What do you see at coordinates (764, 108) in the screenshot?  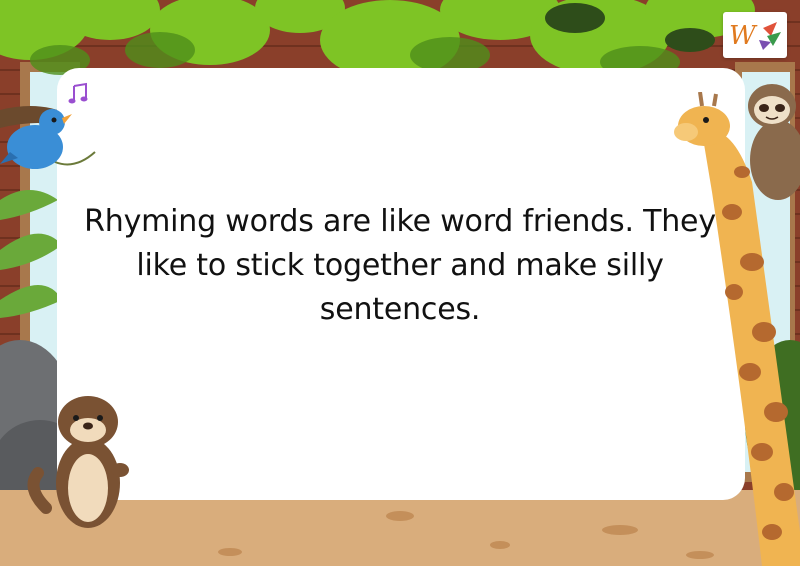 I see `sloth-eye-left` at bounding box center [764, 108].